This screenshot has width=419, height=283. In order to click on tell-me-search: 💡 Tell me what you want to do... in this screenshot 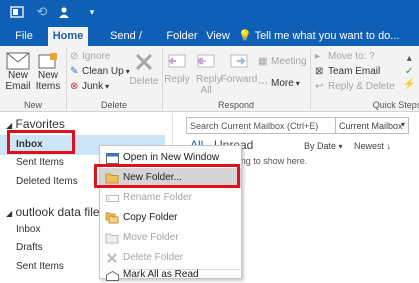, I will do `click(328, 36)`.